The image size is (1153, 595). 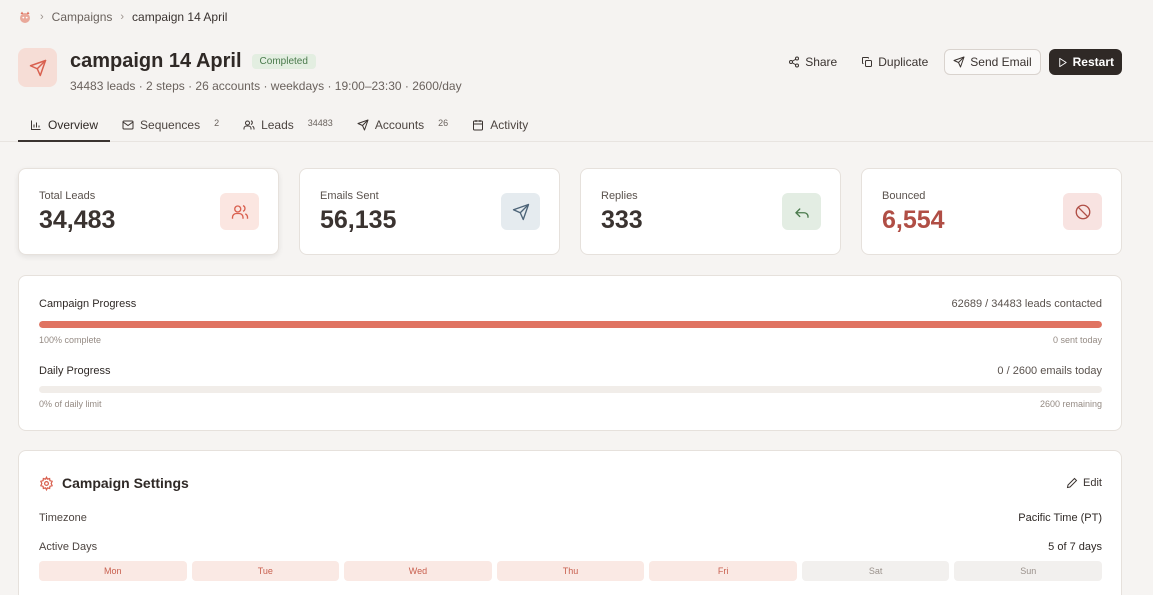 I want to click on duplicate-label: Duplicate, so click(x=903, y=62).